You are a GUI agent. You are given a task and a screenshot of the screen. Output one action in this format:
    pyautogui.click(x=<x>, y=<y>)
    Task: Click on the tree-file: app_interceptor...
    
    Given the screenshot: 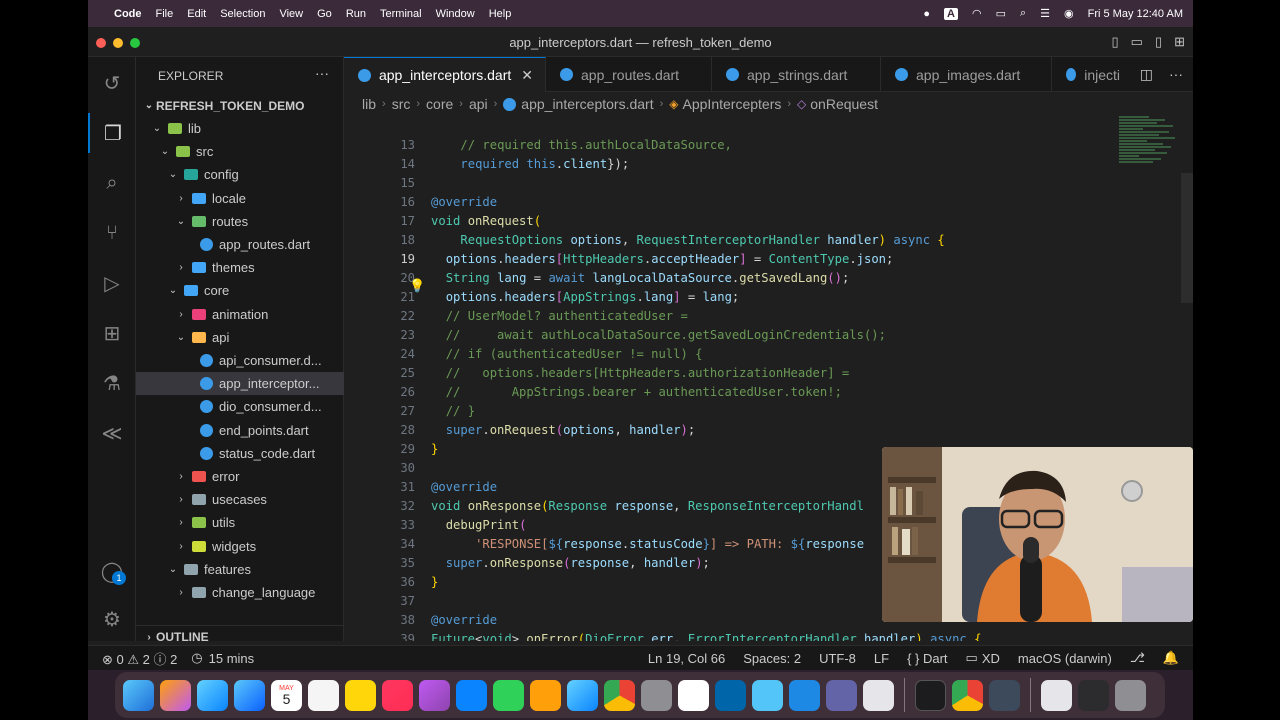 What is the action you would take?
    pyautogui.click(x=240, y=384)
    